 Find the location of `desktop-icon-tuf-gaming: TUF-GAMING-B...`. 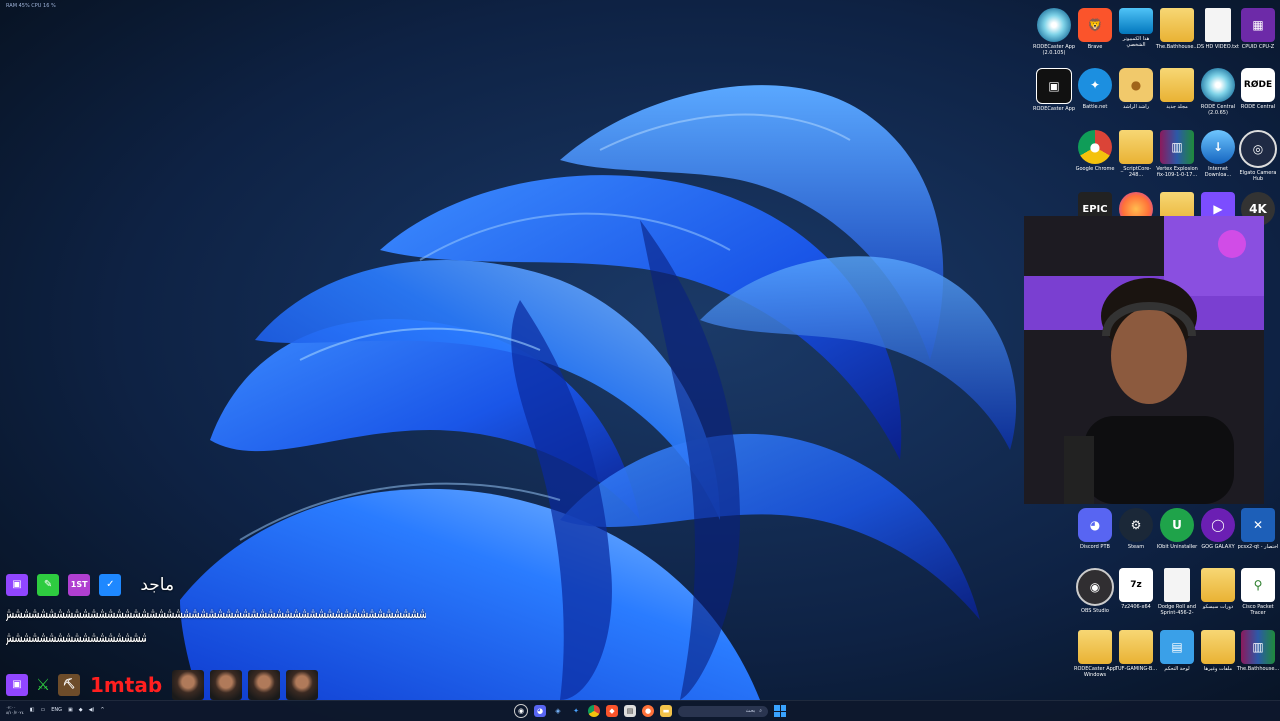

desktop-icon-tuf-gaming: TUF-GAMING-B... is located at coordinates (1136, 660).